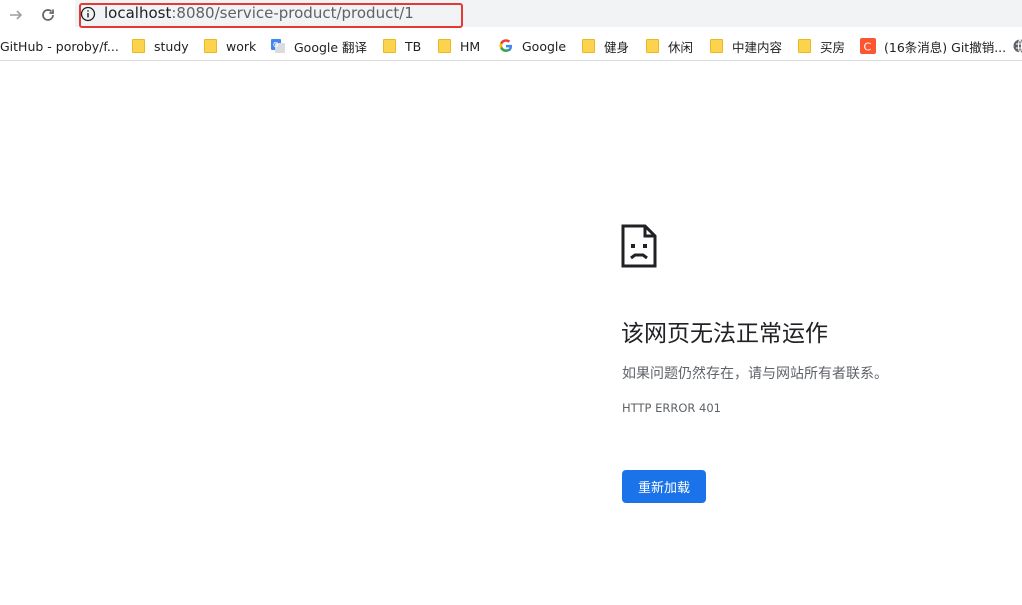  Describe the element at coordinates (241, 46) in the screenshot. I see `bookmark-label: work` at that location.